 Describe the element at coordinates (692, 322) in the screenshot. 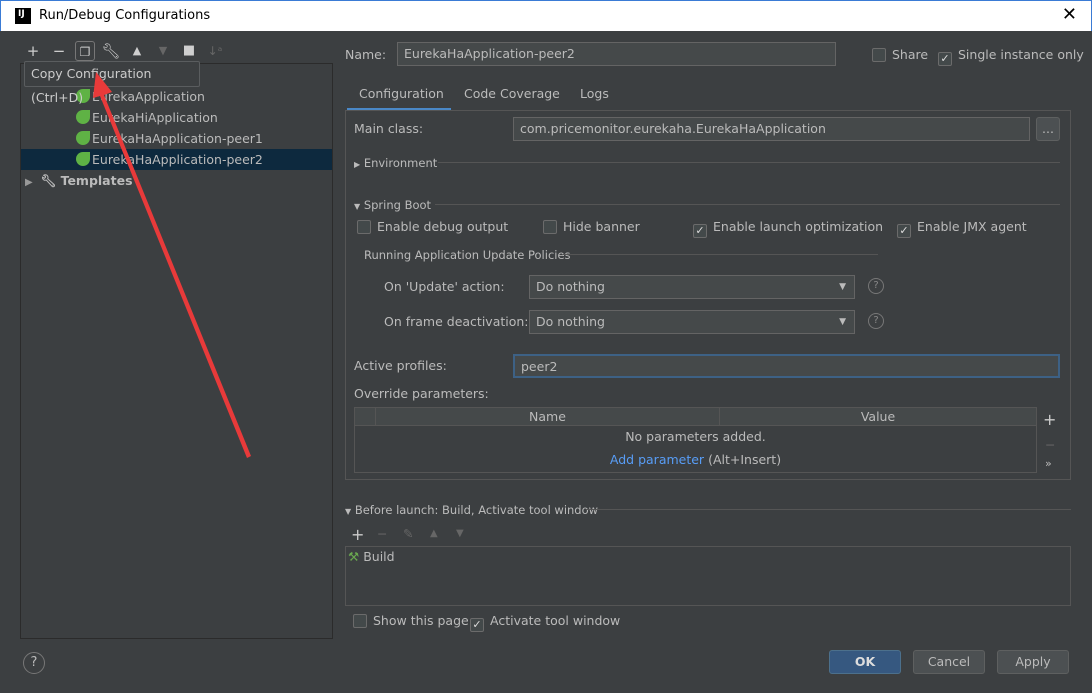

I see `frame-deactivation-dropdown: Do nothing` at that location.